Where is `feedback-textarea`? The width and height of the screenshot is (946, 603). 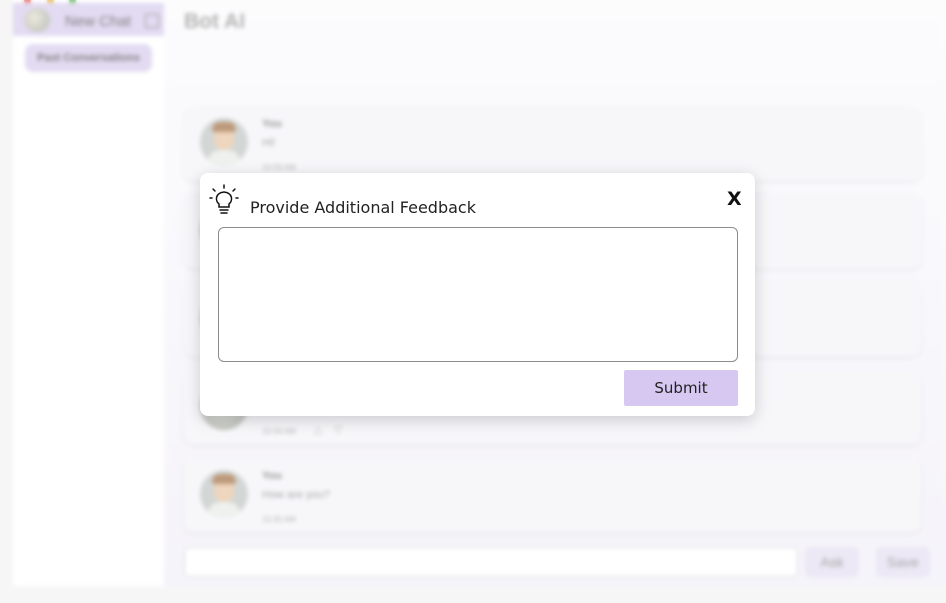
feedback-textarea is located at coordinates (478, 294).